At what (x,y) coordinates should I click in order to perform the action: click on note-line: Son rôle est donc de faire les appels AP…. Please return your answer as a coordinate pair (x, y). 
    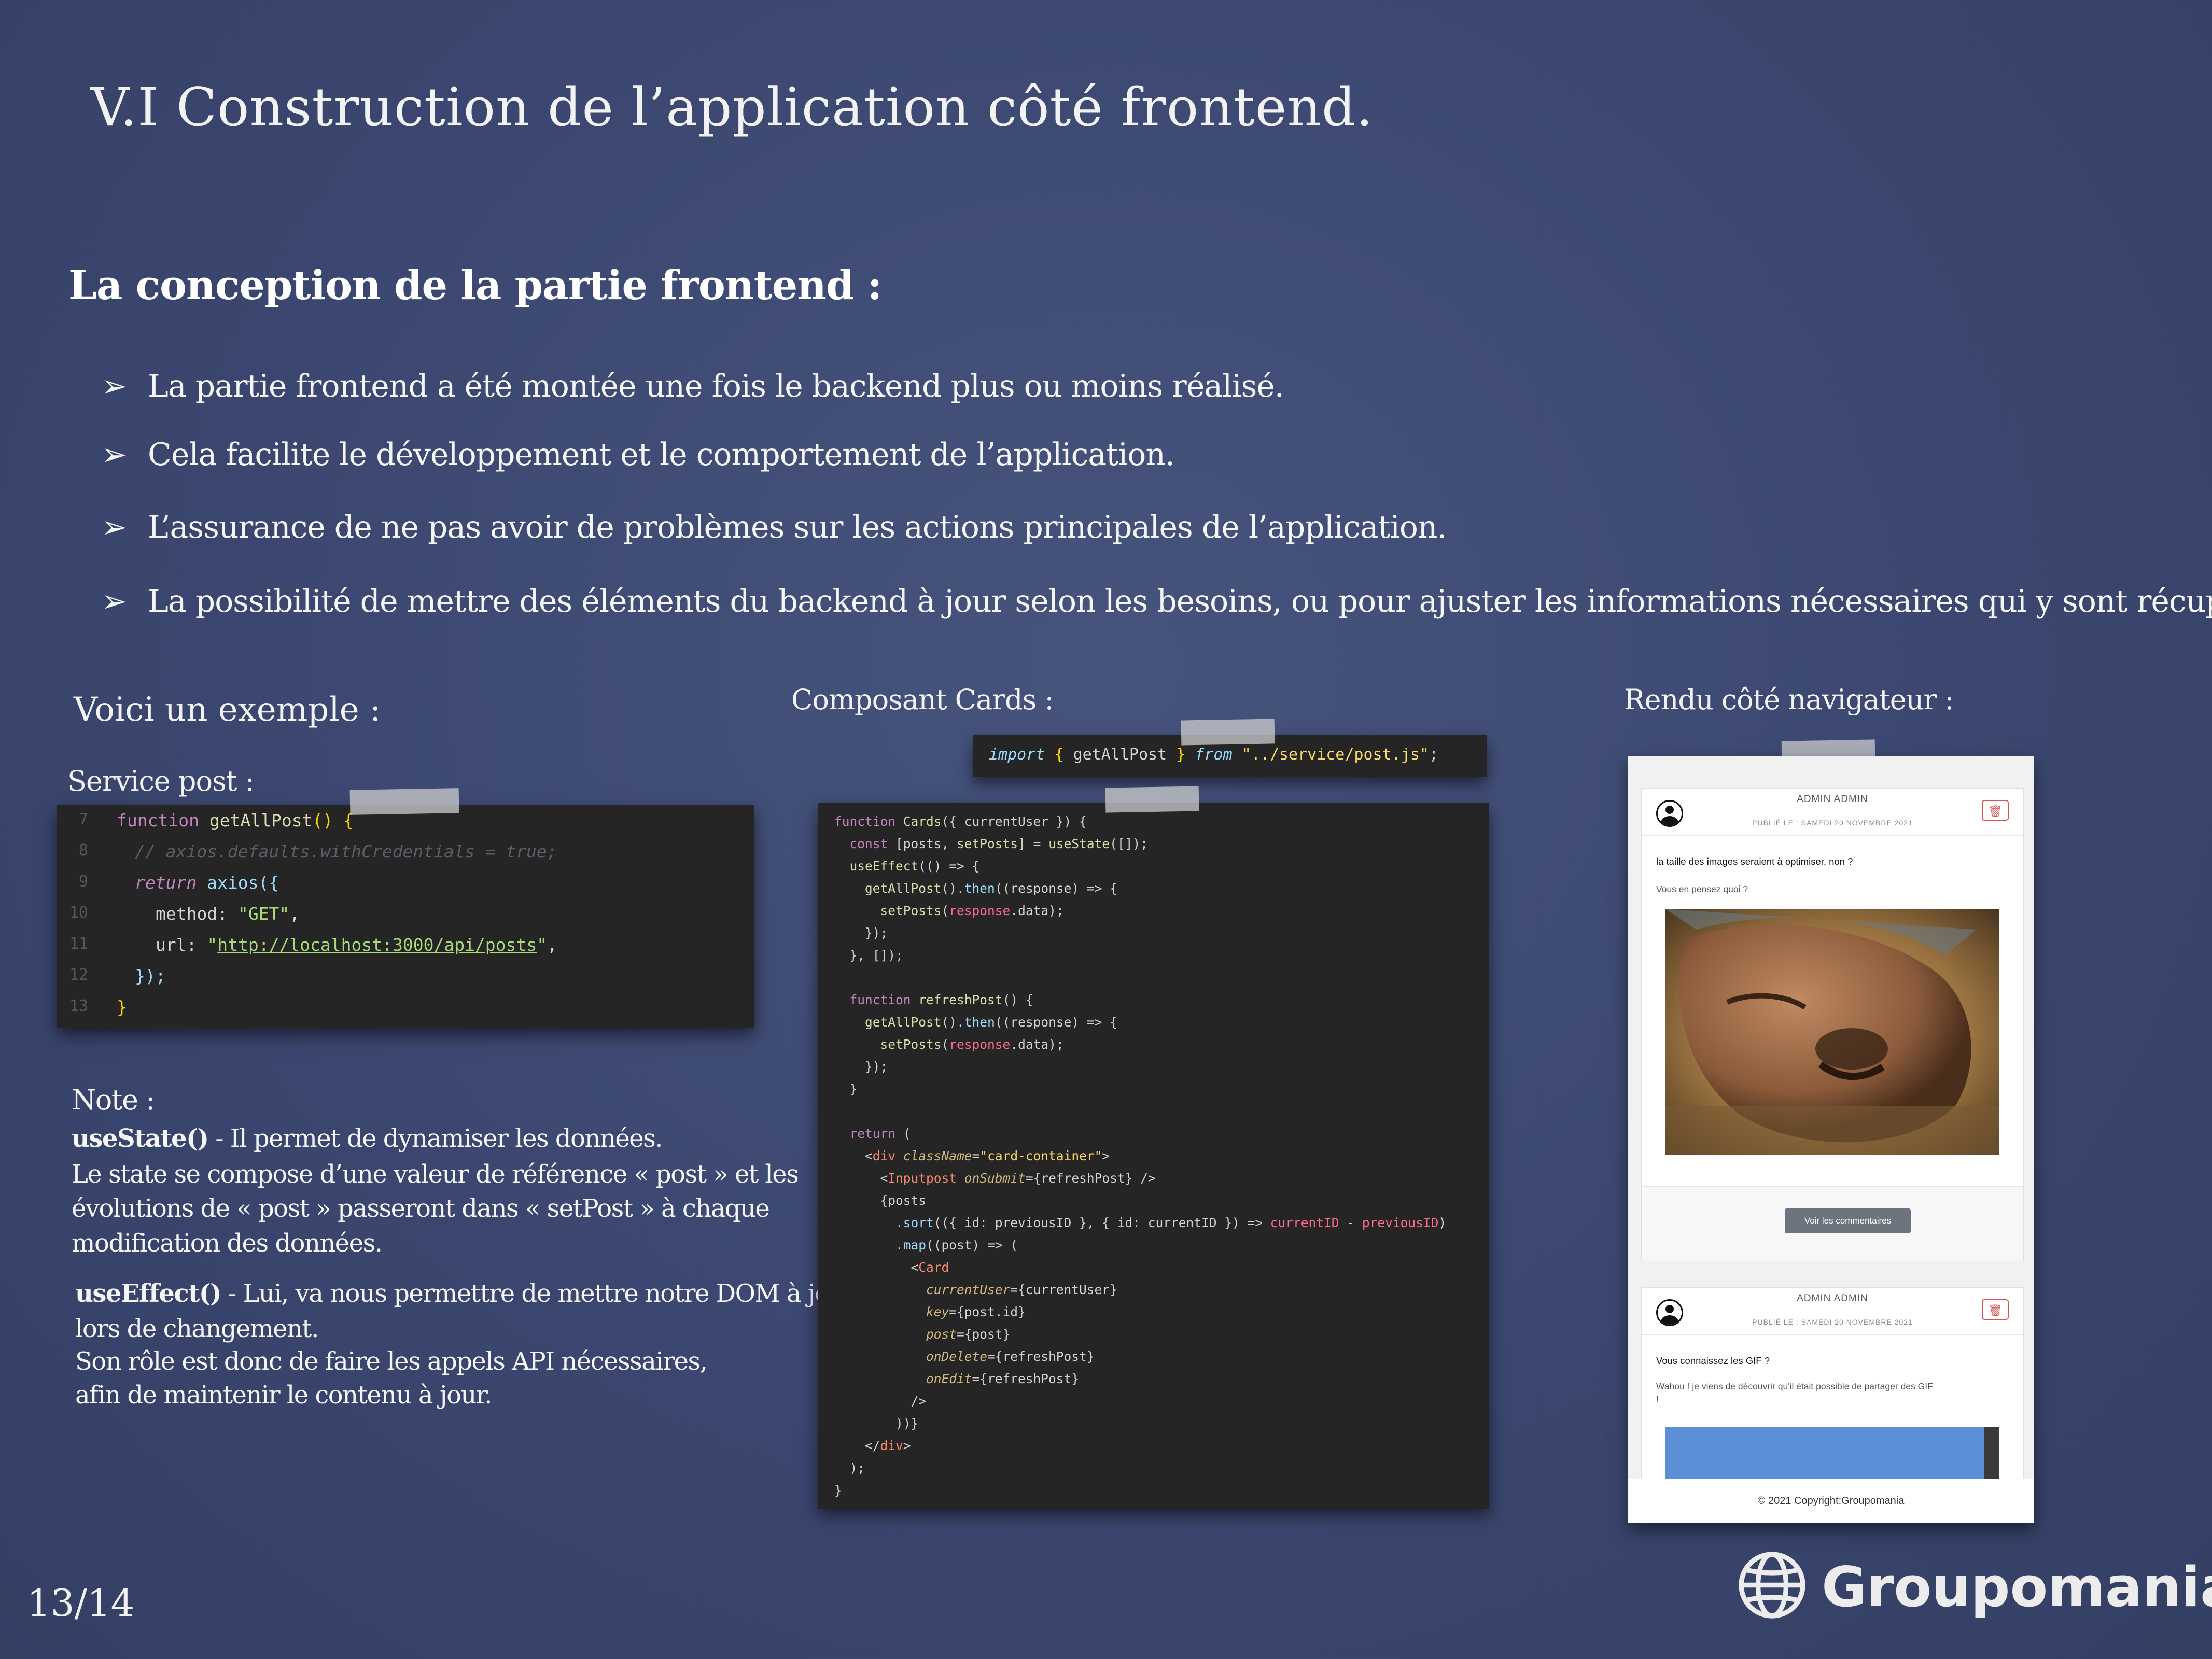
    Looking at the image, I should click on (391, 1362).